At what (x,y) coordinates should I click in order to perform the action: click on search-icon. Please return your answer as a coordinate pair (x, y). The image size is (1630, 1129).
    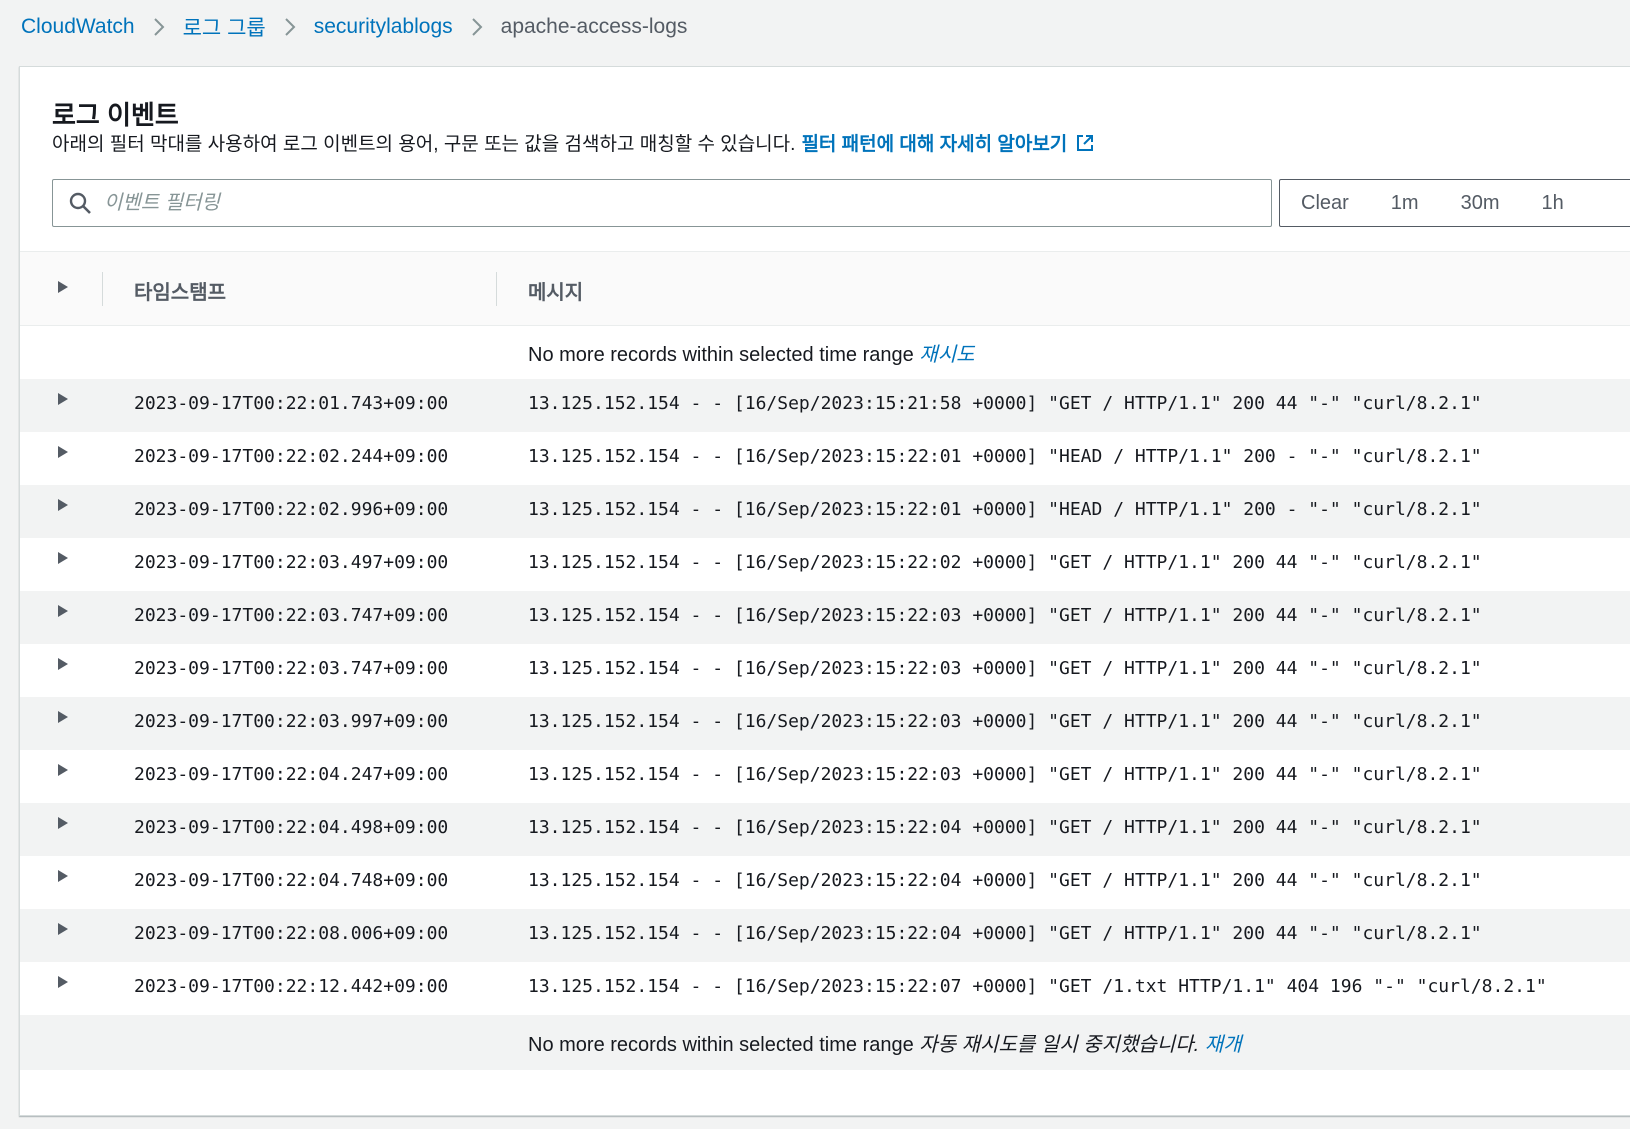
    Looking at the image, I should click on (80, 203).